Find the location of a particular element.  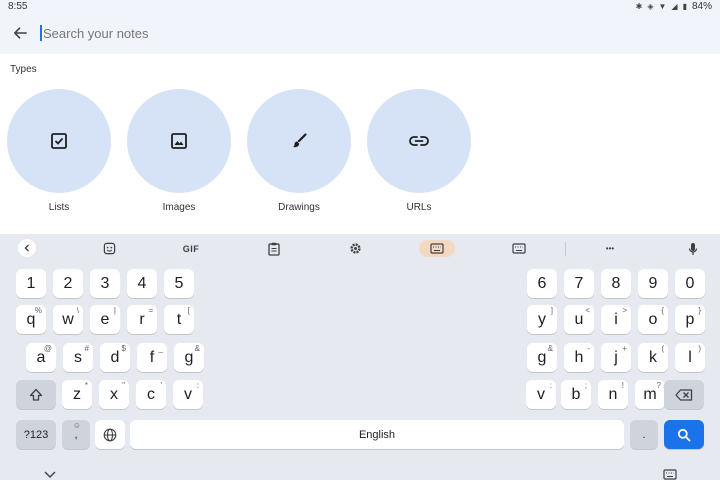

key-label: 6 is located at coordinates (542, 283).